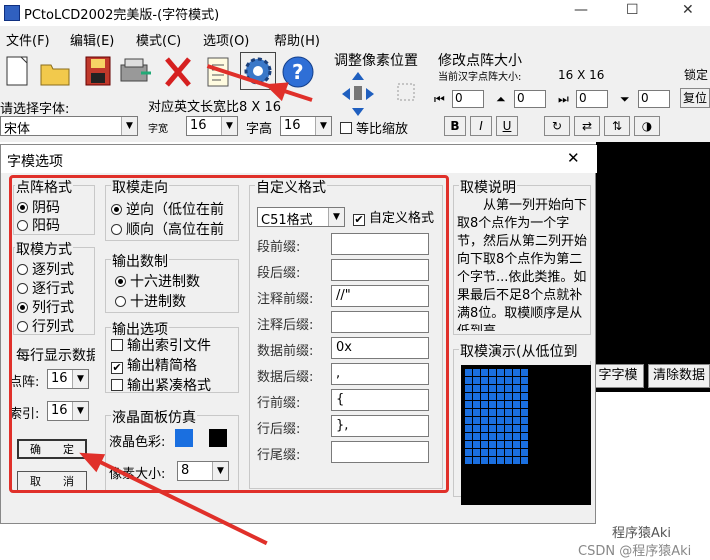 The width and height of the screenshot is (710, 560). I want to click on menu-help: 帮助(H), so click(297, 39).